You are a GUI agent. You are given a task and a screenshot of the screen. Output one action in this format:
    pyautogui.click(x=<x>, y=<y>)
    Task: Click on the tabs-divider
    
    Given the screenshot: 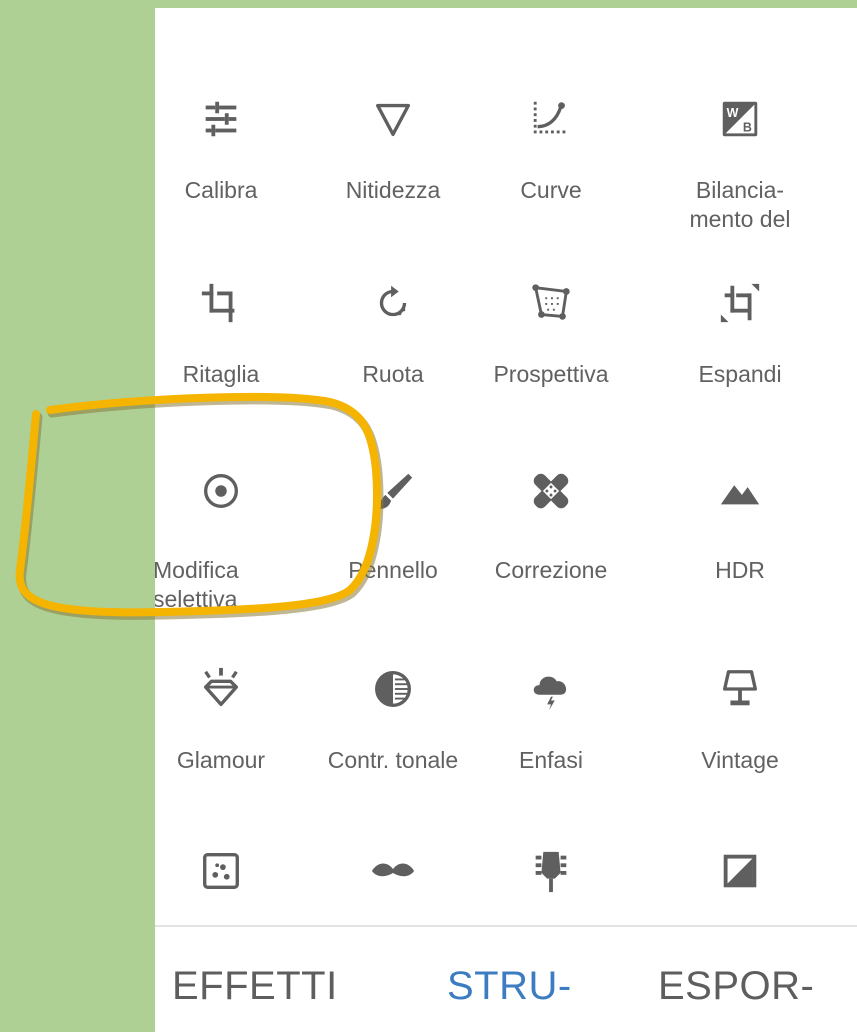 What is the action you would take?
    pyautogui.click(x=506, y=926)
    